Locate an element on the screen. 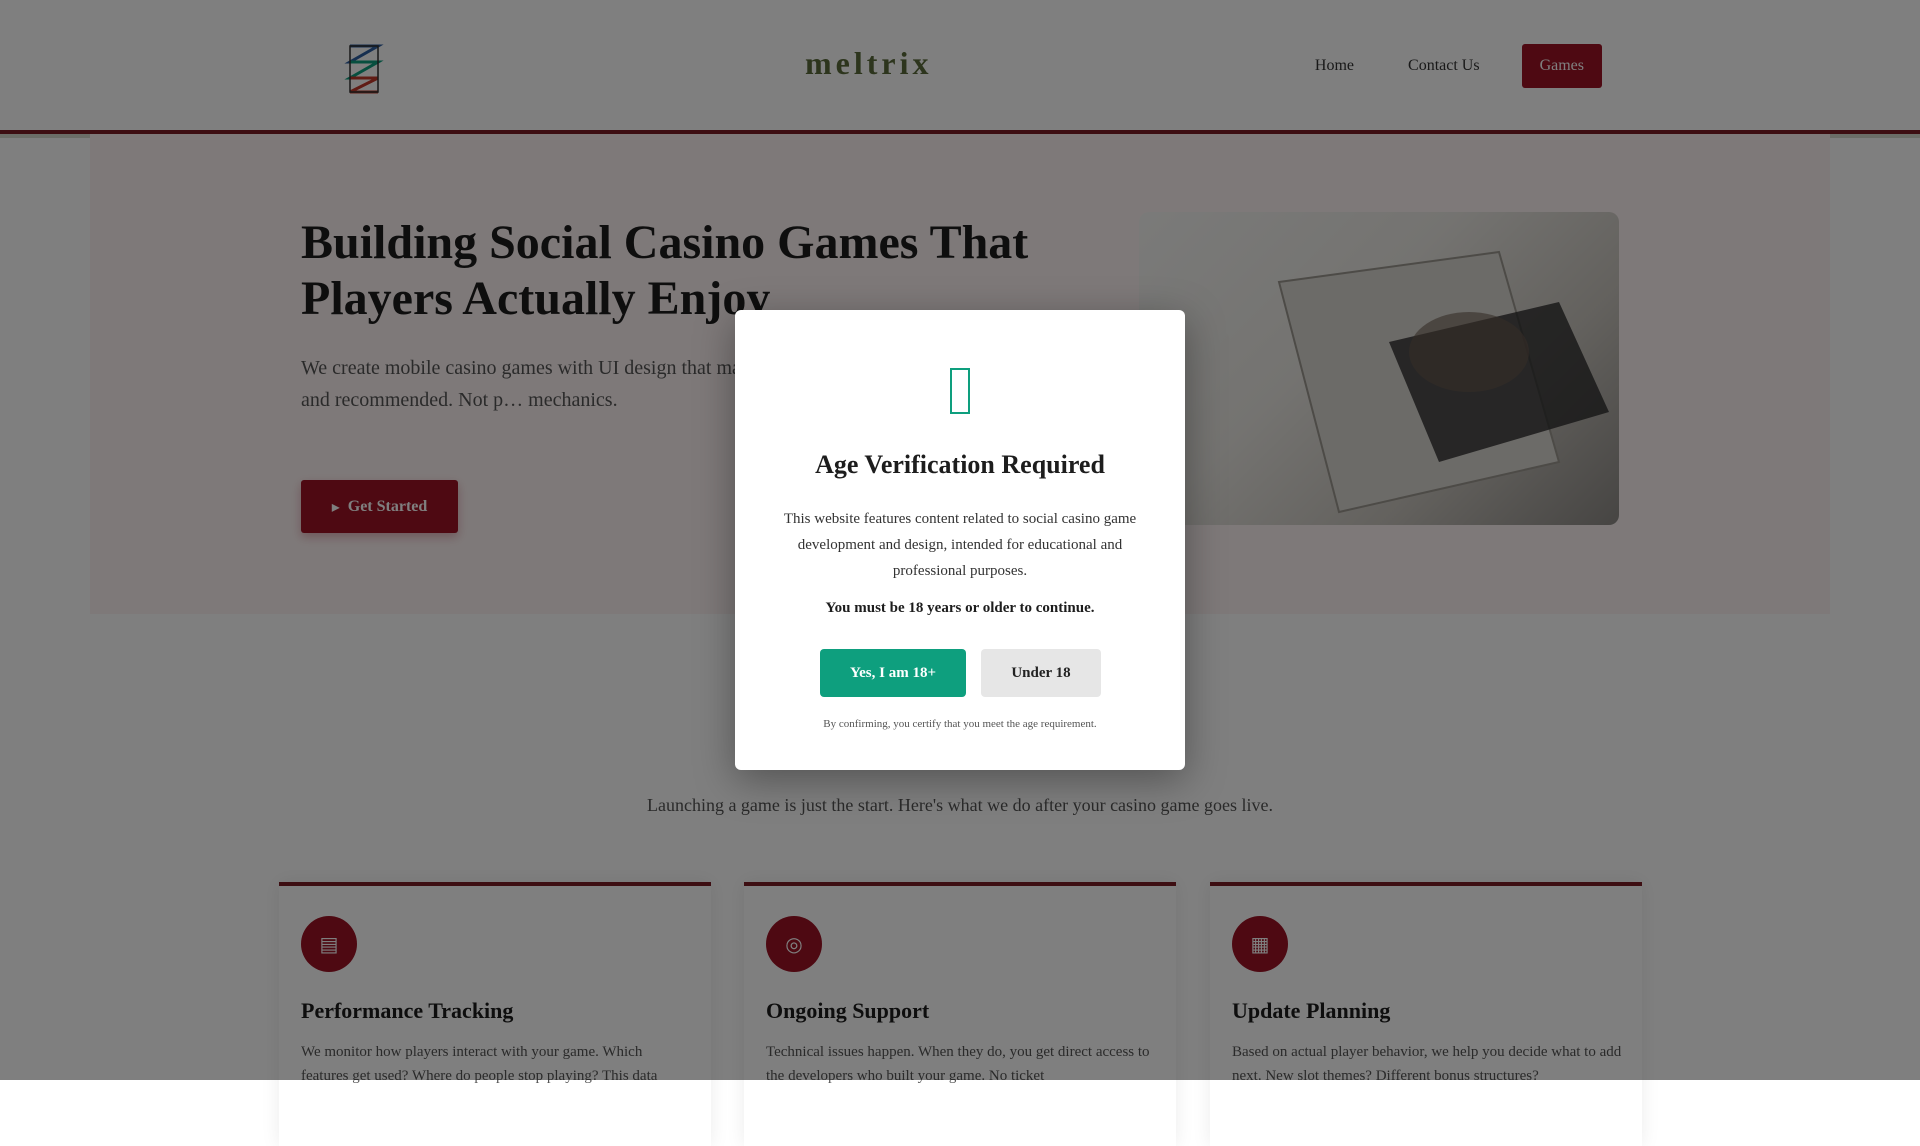 The image size is (1920, 1146). warning-icon is located at coordinates (960, 397).